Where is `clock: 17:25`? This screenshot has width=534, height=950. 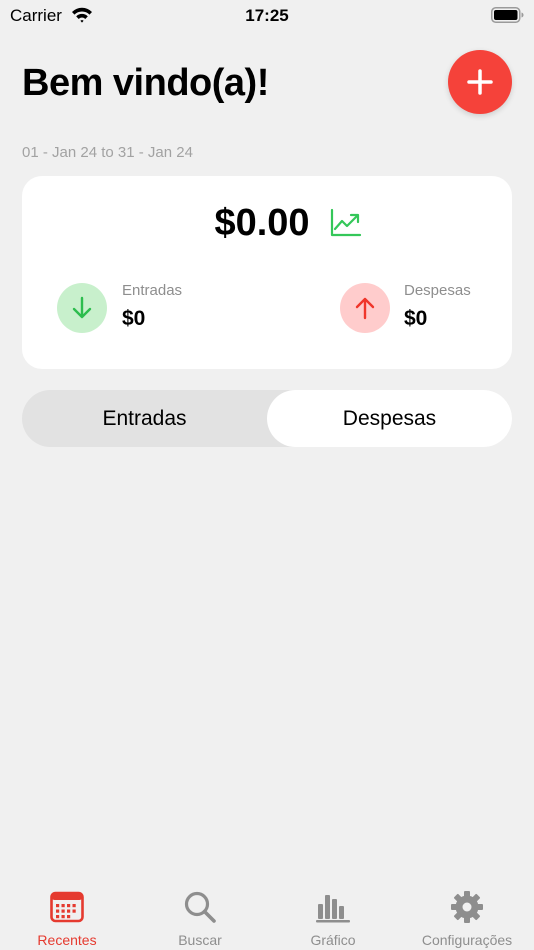 clock: 17:25 is located at coordinates (267, 15).